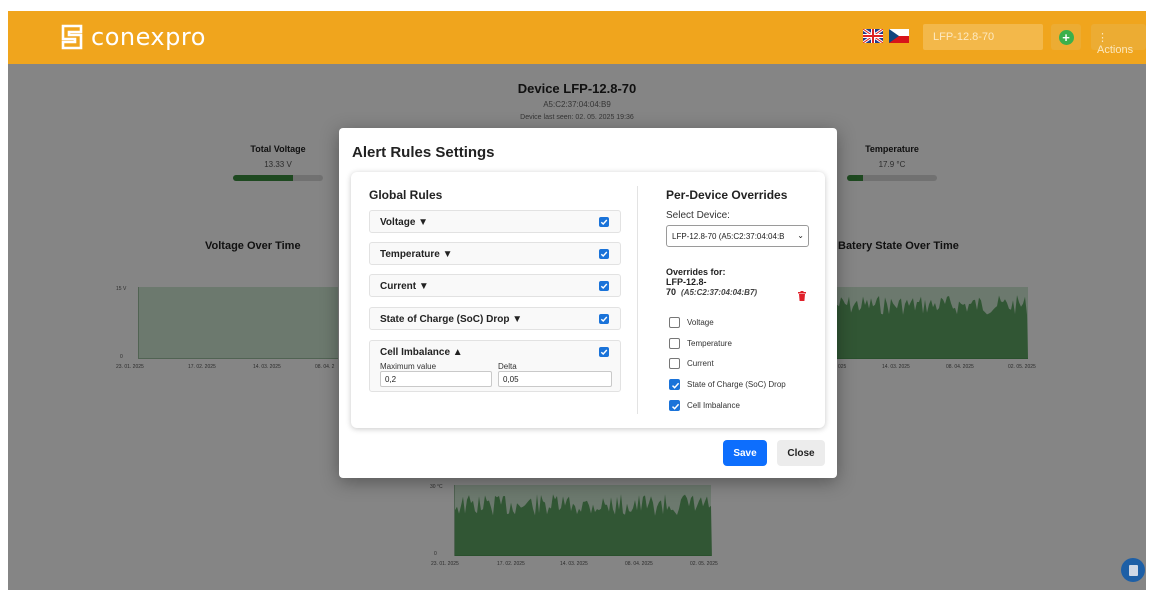 The image size is (1154, 590). I want to click on overrides-device-name: LFP-12.8-, so click(686, 282).